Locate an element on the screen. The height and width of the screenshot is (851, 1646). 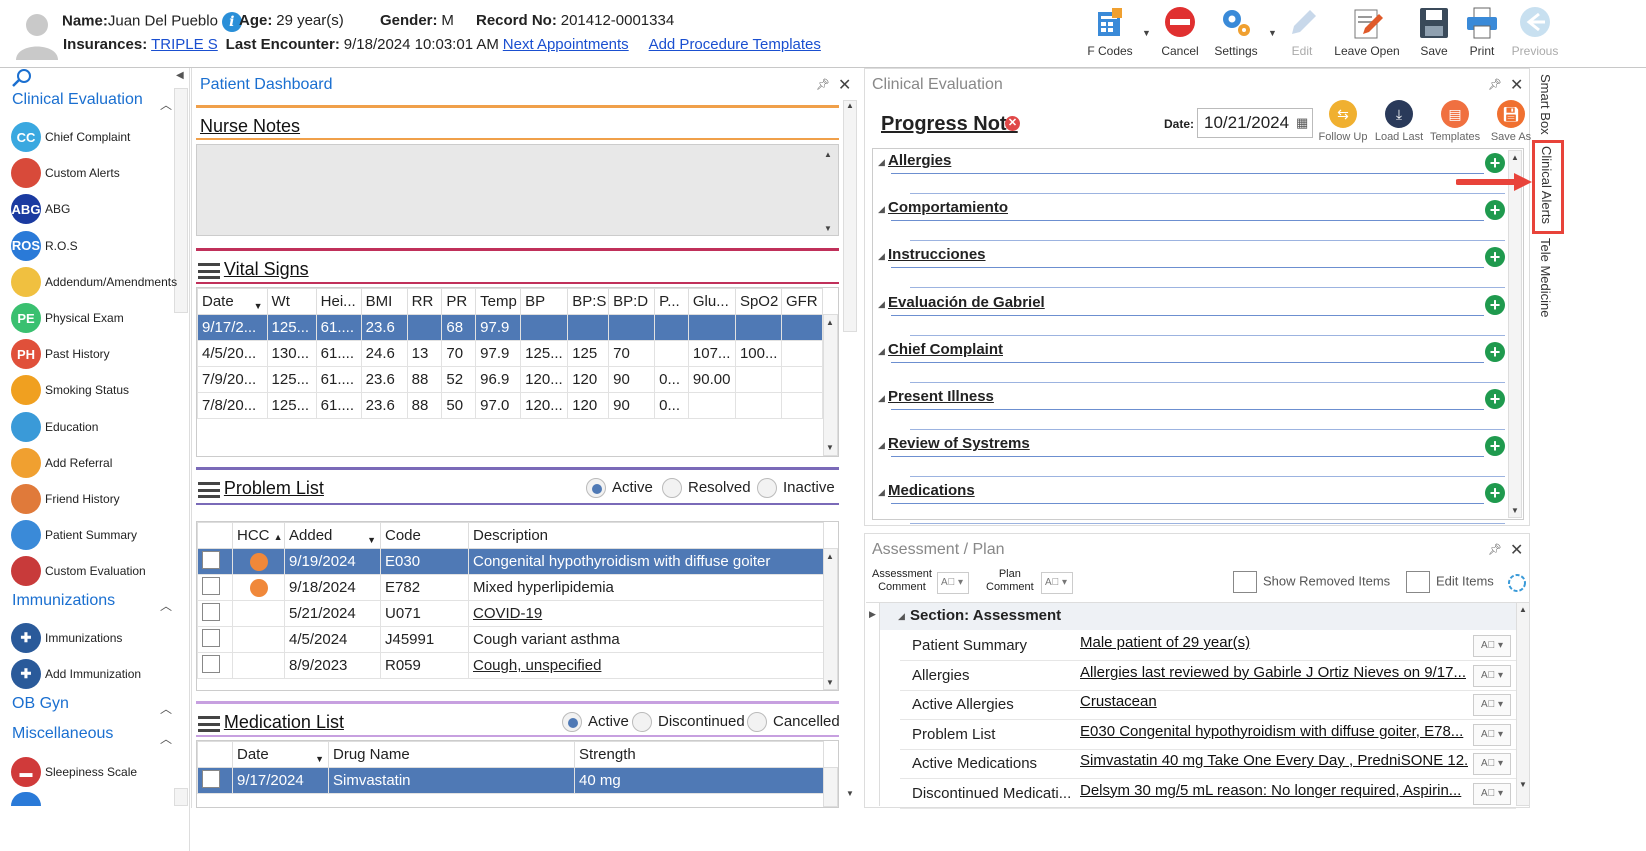
refresh-icon is located at coordinates (1517, 583).